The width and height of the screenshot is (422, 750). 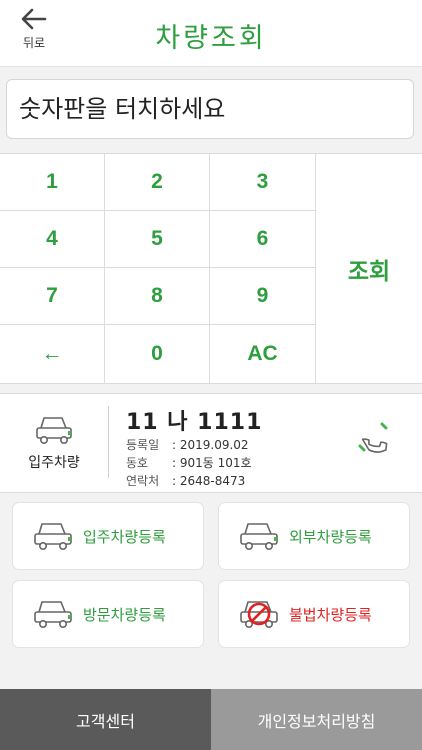 I want to click on page-title: 차량조회, so click(x=211, y=38).